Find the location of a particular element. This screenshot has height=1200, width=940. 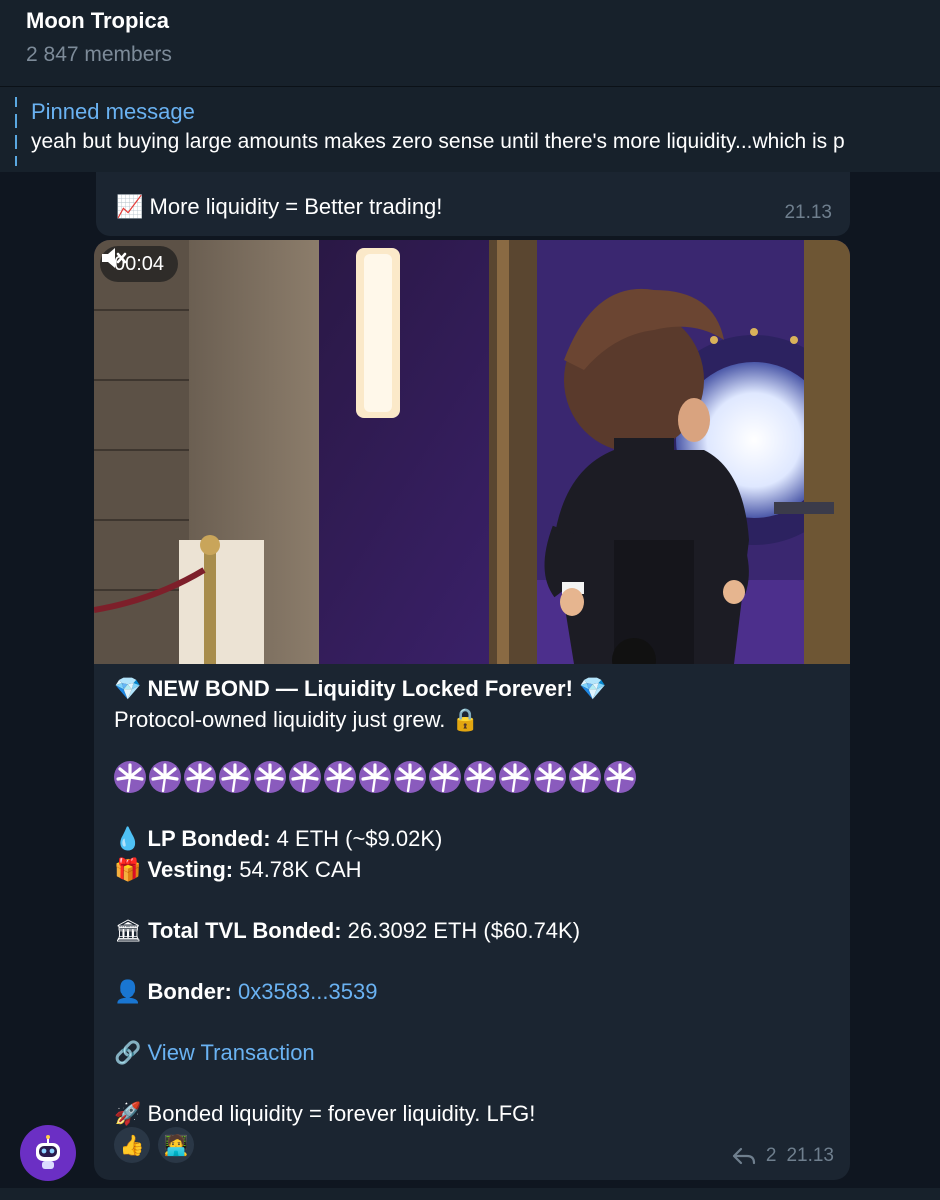

pinned-title: Pinned message is located at coordinates (113, 111).